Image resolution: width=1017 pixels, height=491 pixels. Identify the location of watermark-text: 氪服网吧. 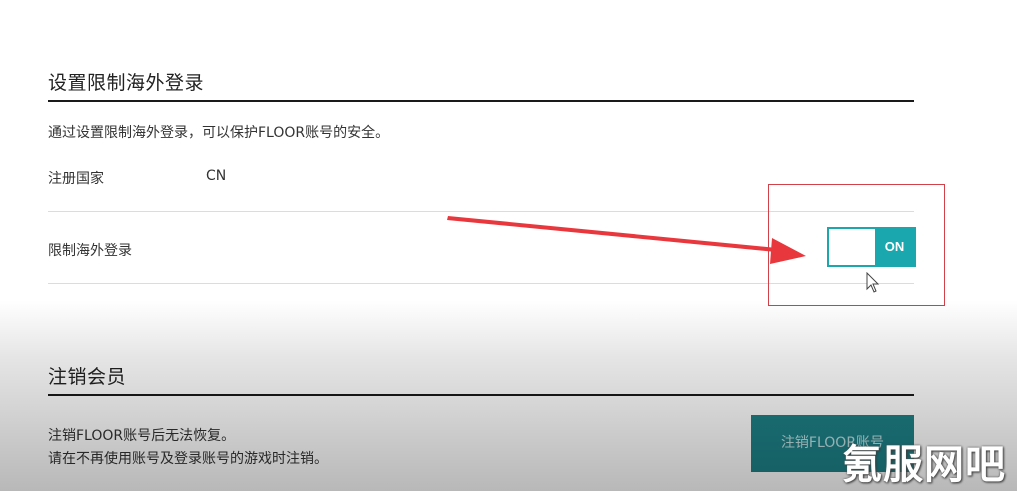
(924, 465).